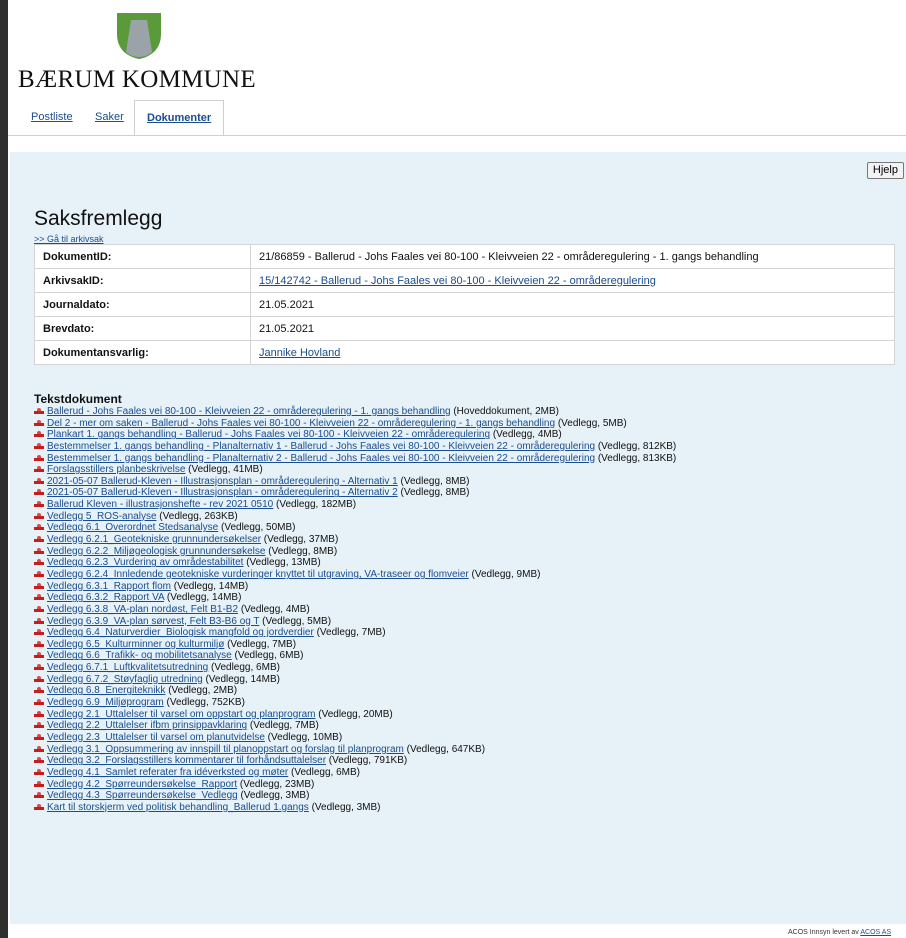 This screenshot has height=938, width=906. I want to click on document-link: Vedlegg 4.3_Spørreundersøkelse_Vedlegg, so click(142, 795).